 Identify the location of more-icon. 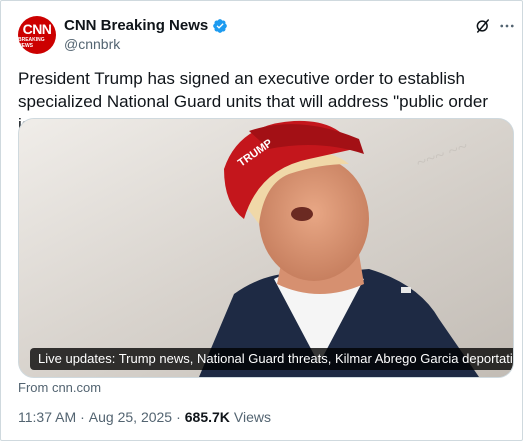
(507, 26).